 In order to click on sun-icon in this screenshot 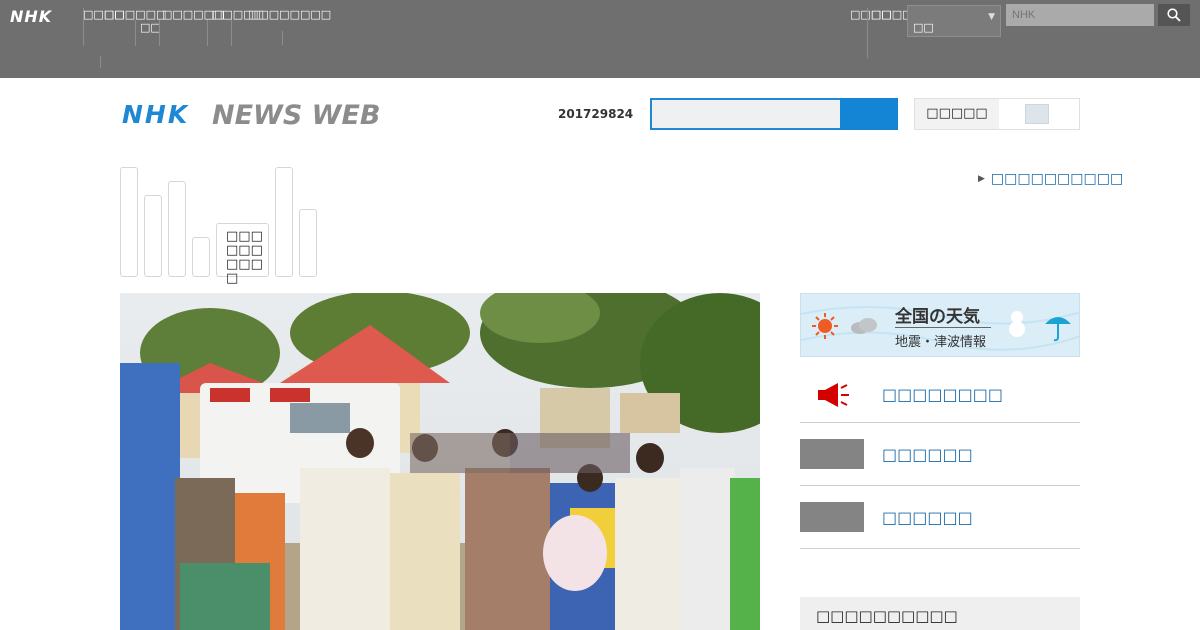, I will do `click(825, 326)`.